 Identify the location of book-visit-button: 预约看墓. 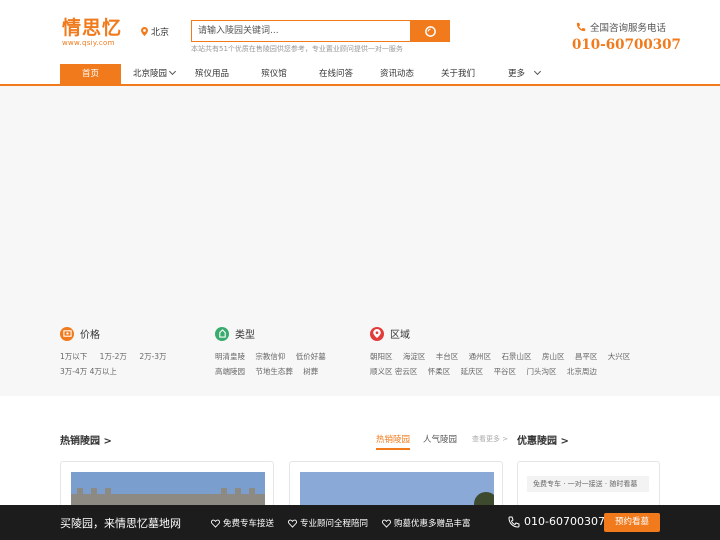
(632, 522).